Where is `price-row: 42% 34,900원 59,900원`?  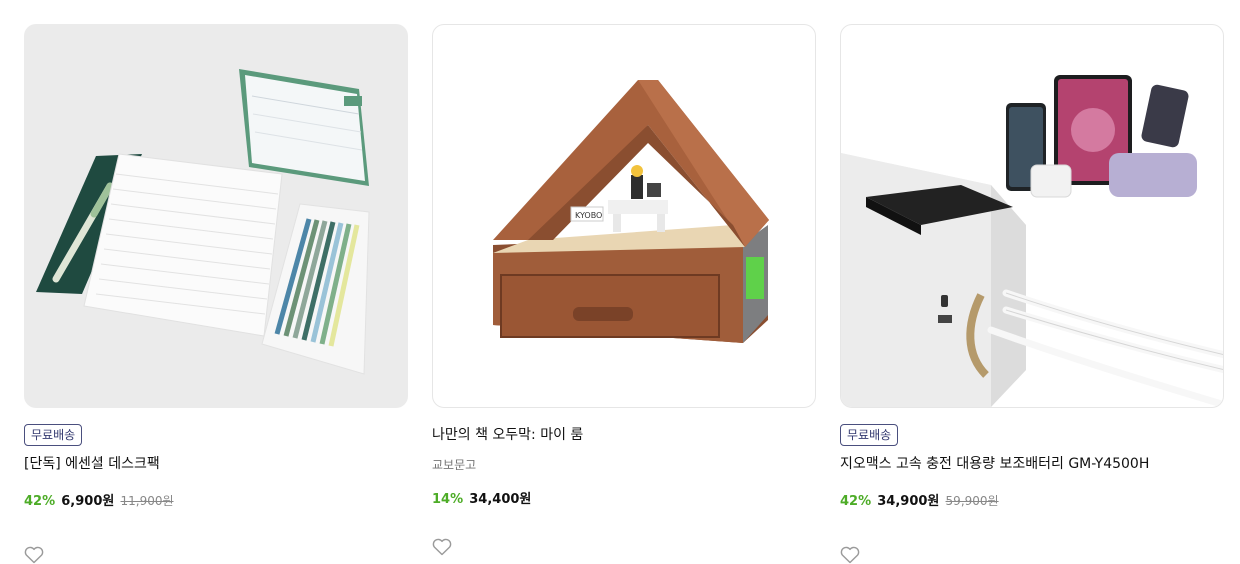 price-row: 42% 34,900원 59,900원 is located at coordinates (1032, 499).